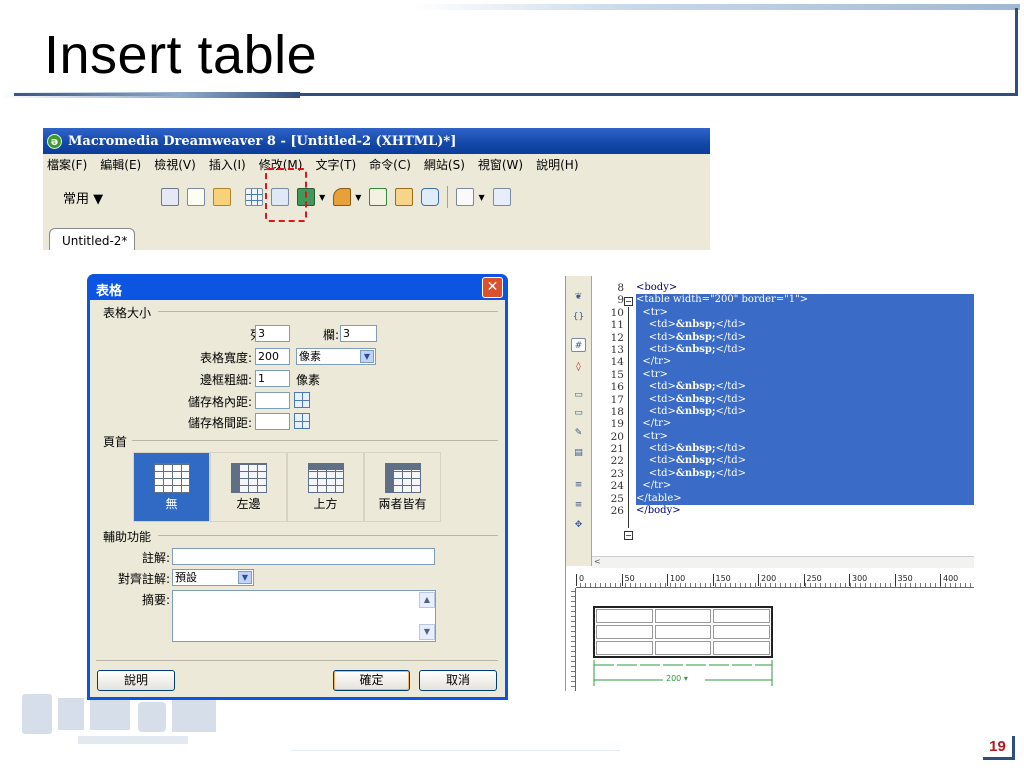 Image resolution: width=1024 pixels, height=768 pixels. Describe the element at coordinates (335, 164) in the screenshot. I see `menu-text: 文字(T)` at that location.